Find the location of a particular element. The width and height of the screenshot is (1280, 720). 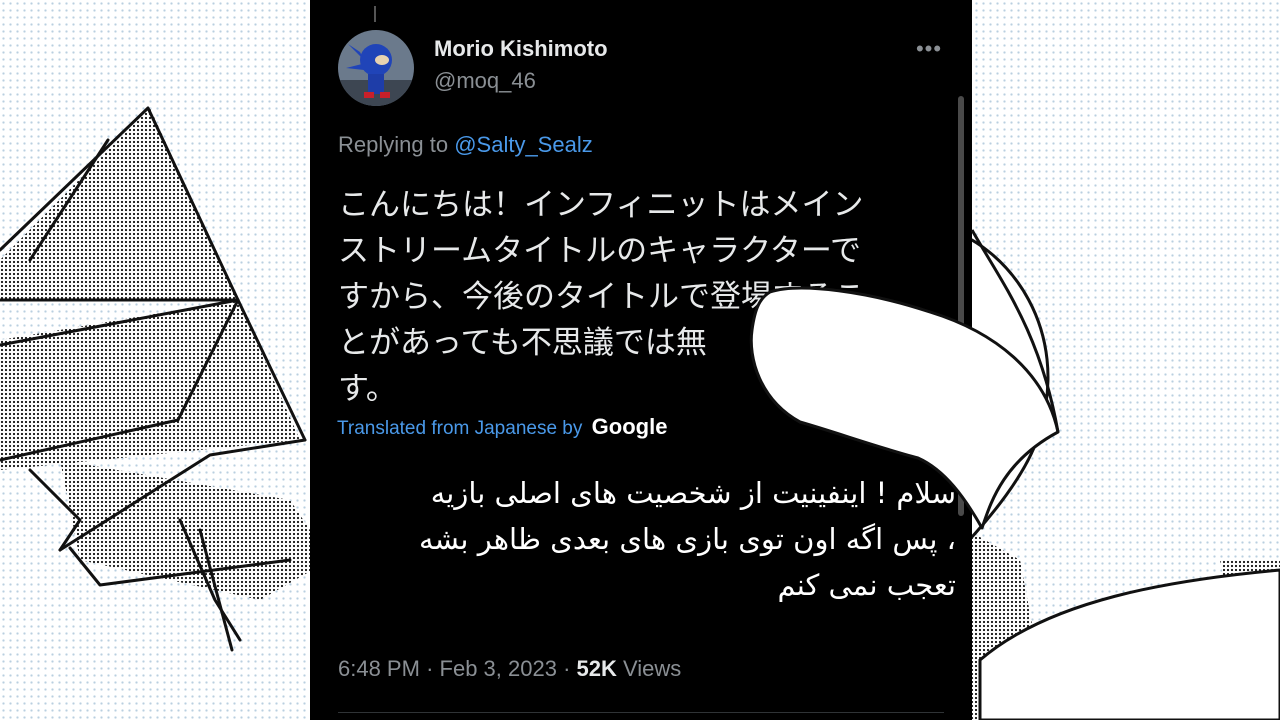

translated-label: Translated from Japanese by is located at coordinates (460, 428).